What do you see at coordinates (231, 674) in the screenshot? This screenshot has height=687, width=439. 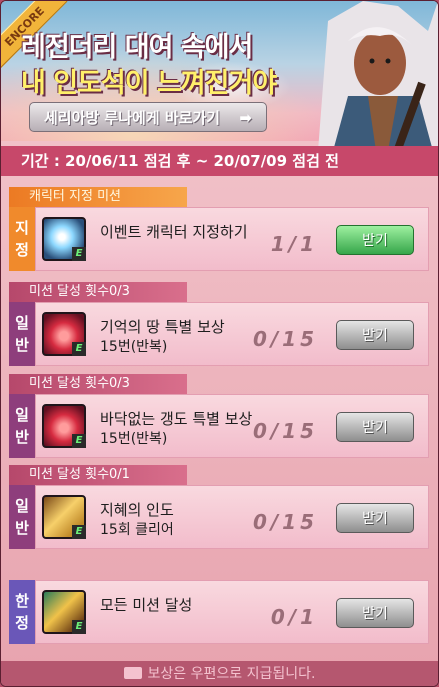 I see `footer-text: 보상은 우편으로 지급됩니다.` at bounding box center [231, 674].